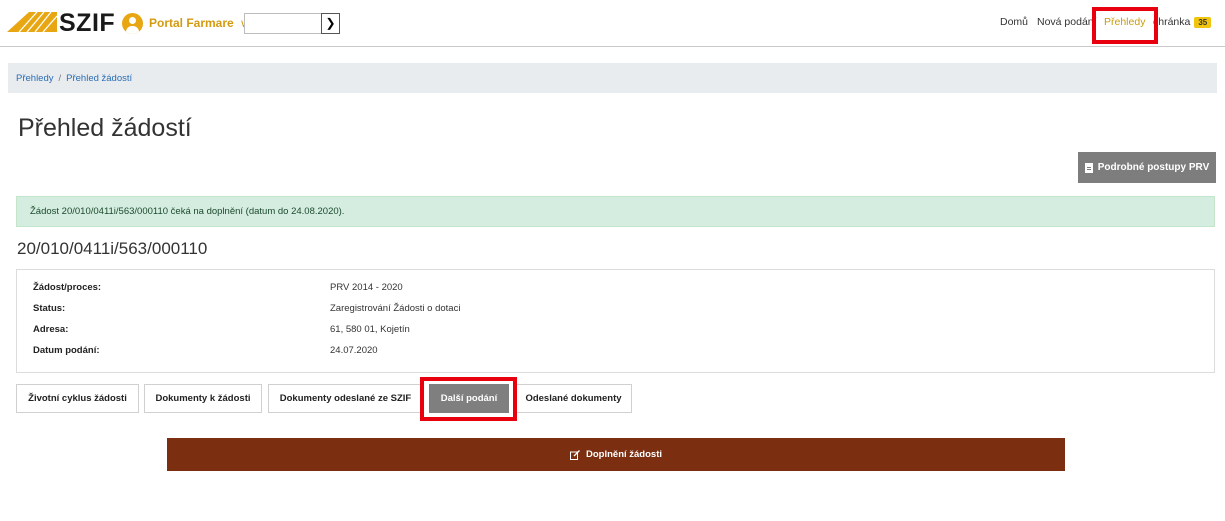  Describe the element at coordinates (105, 128) in the screenshot. I see `page-title: Přehled žádostí` at that location.